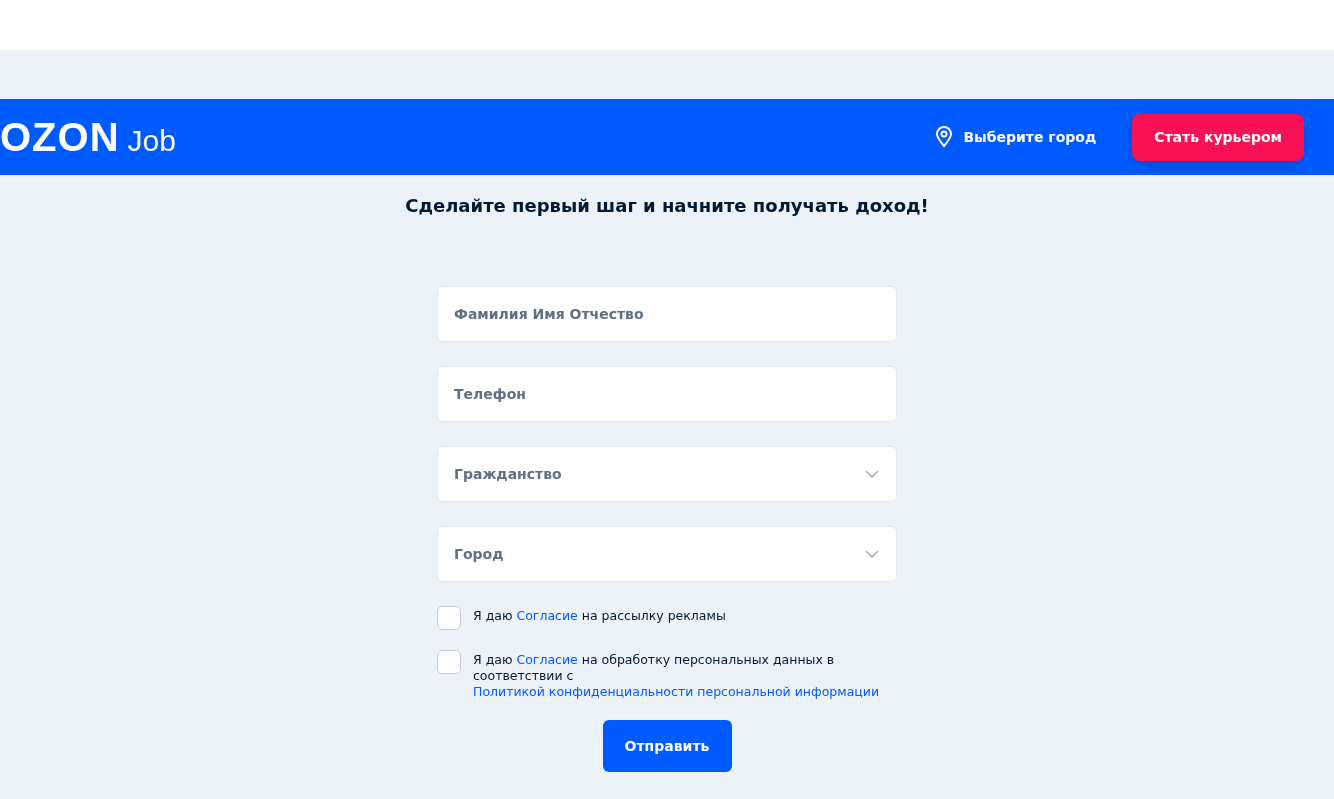  I want to click on select-field: Гражданство, so click(667, 474).